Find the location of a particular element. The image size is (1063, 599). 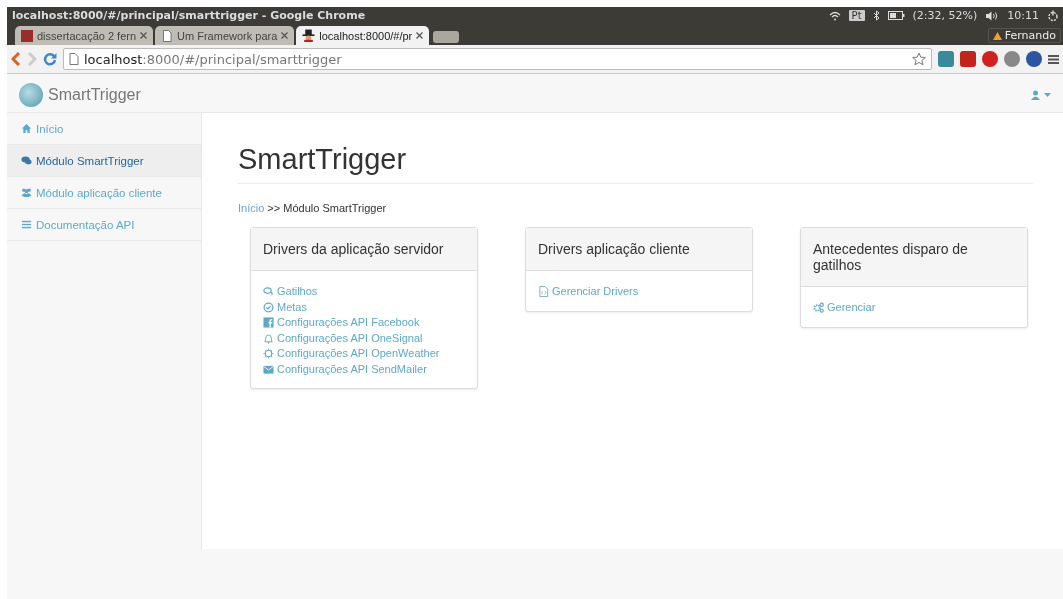

panel-link: Metas is located at coordinates (292, 307).